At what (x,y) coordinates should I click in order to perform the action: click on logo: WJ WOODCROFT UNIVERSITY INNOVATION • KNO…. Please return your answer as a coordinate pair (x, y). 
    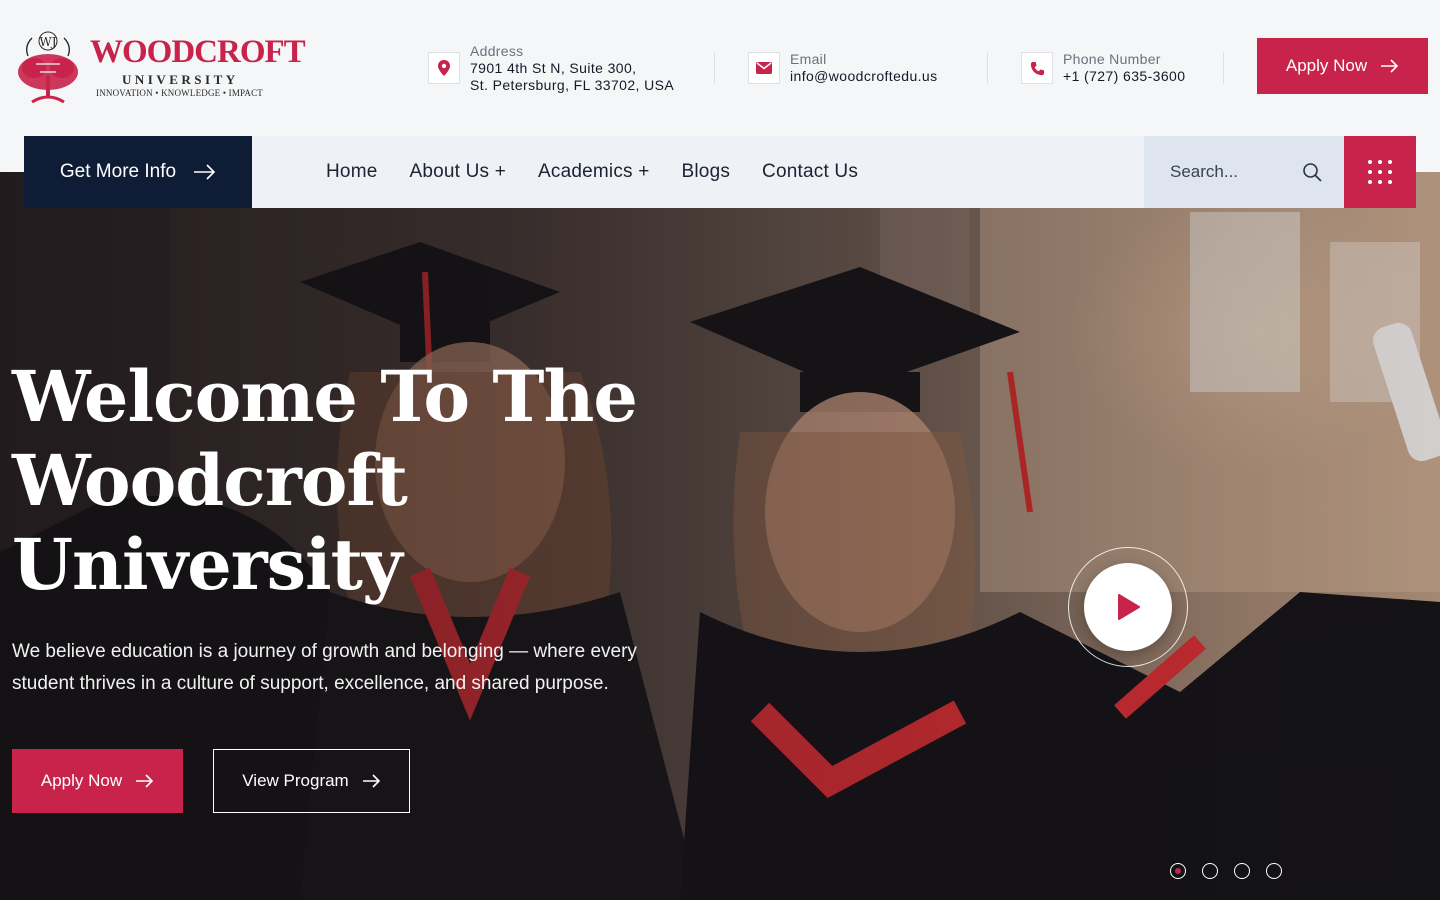
    Looking at the image, I should click on (158, 68).